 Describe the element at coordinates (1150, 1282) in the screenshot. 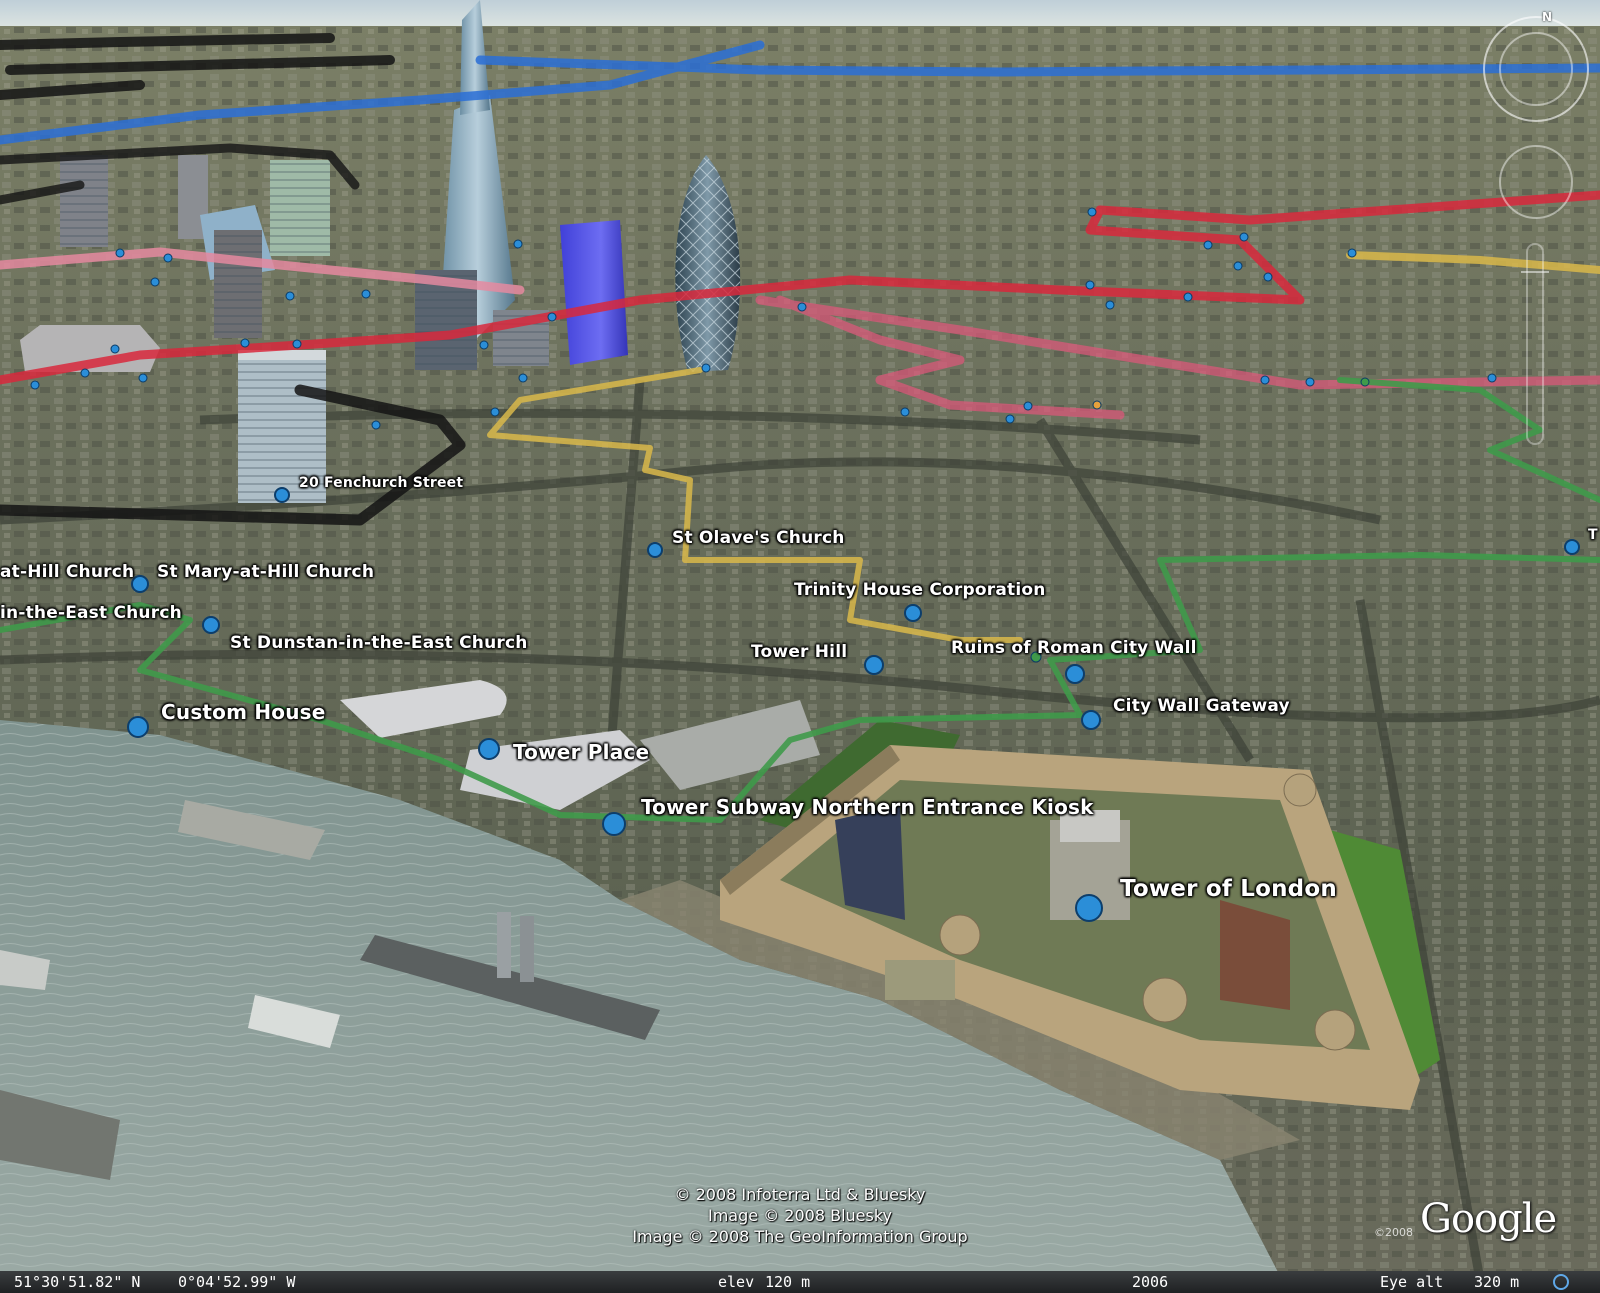

I see `imagery-date: 2006` at that location.